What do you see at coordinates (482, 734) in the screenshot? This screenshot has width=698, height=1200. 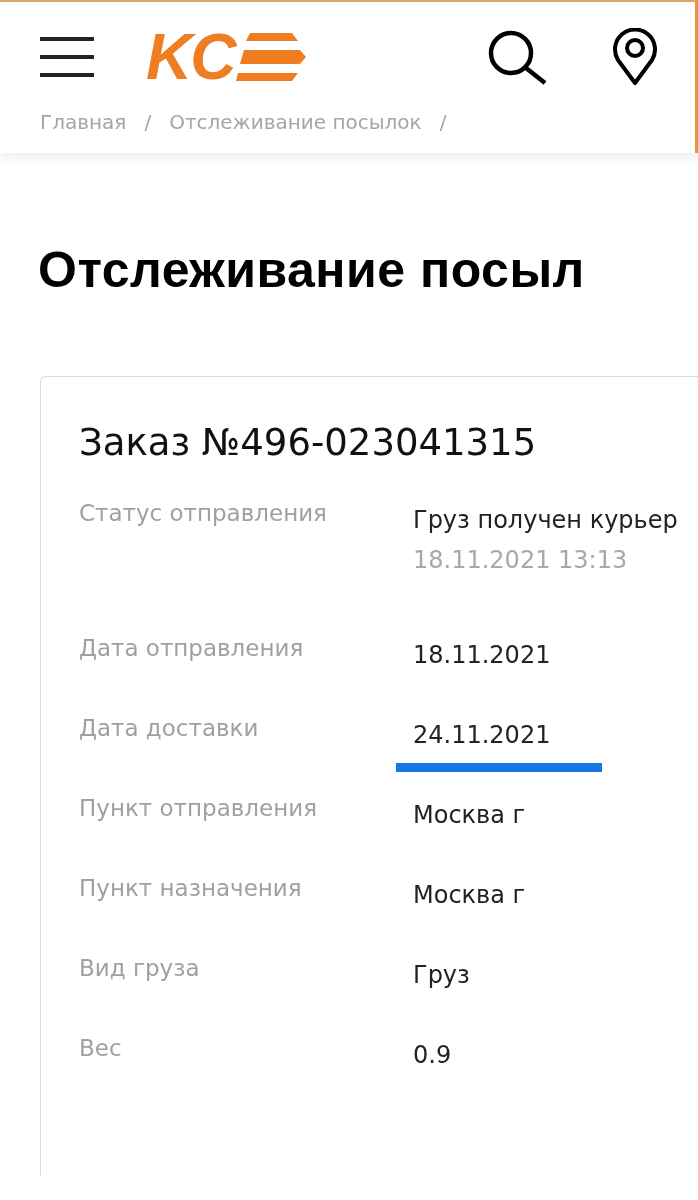 I see `field-value: 24.11.2021` at bounding box center [482, 734].